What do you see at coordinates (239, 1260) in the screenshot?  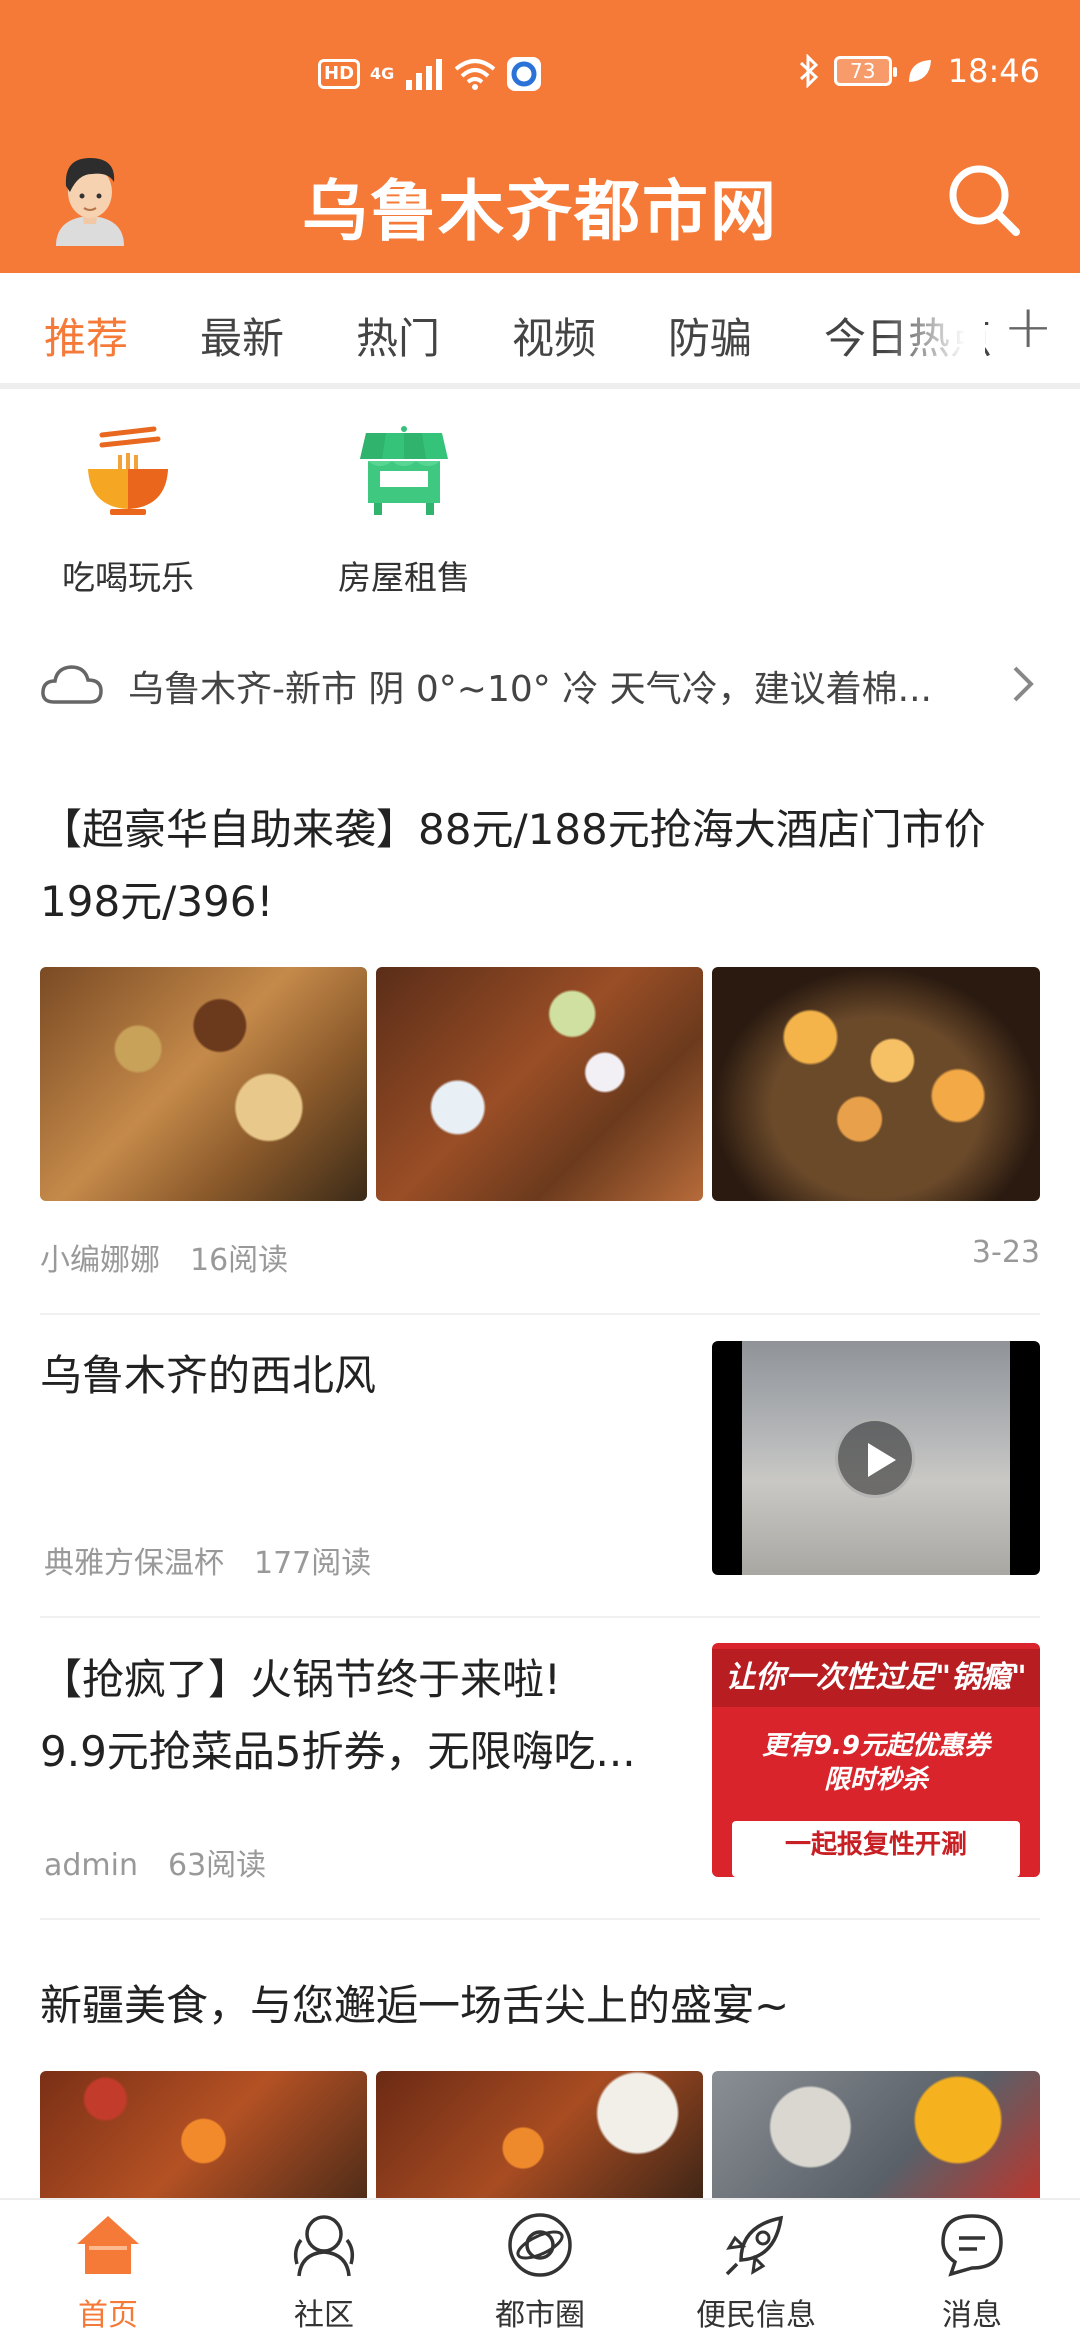 I see `article-reads: 16阅读` at bounding box center [239, 1260].